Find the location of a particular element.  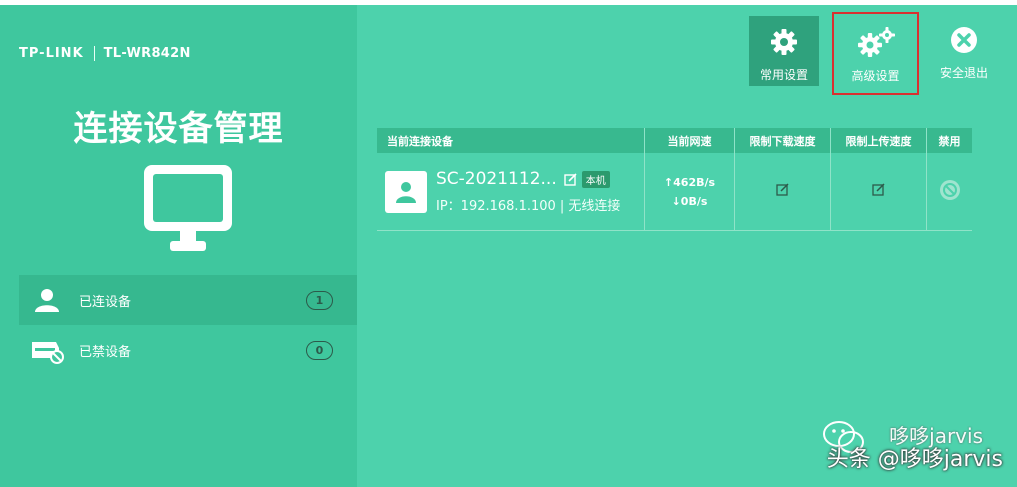

disable-device-icon is located at coordinates (950, 192).